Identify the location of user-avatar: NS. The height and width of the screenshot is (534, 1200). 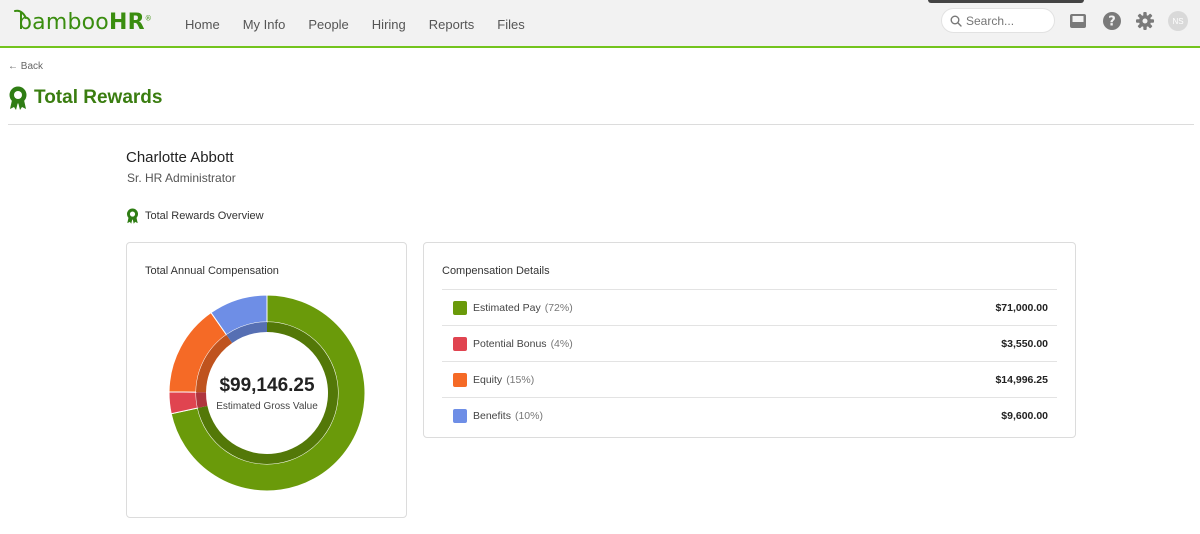
(1178, 21).